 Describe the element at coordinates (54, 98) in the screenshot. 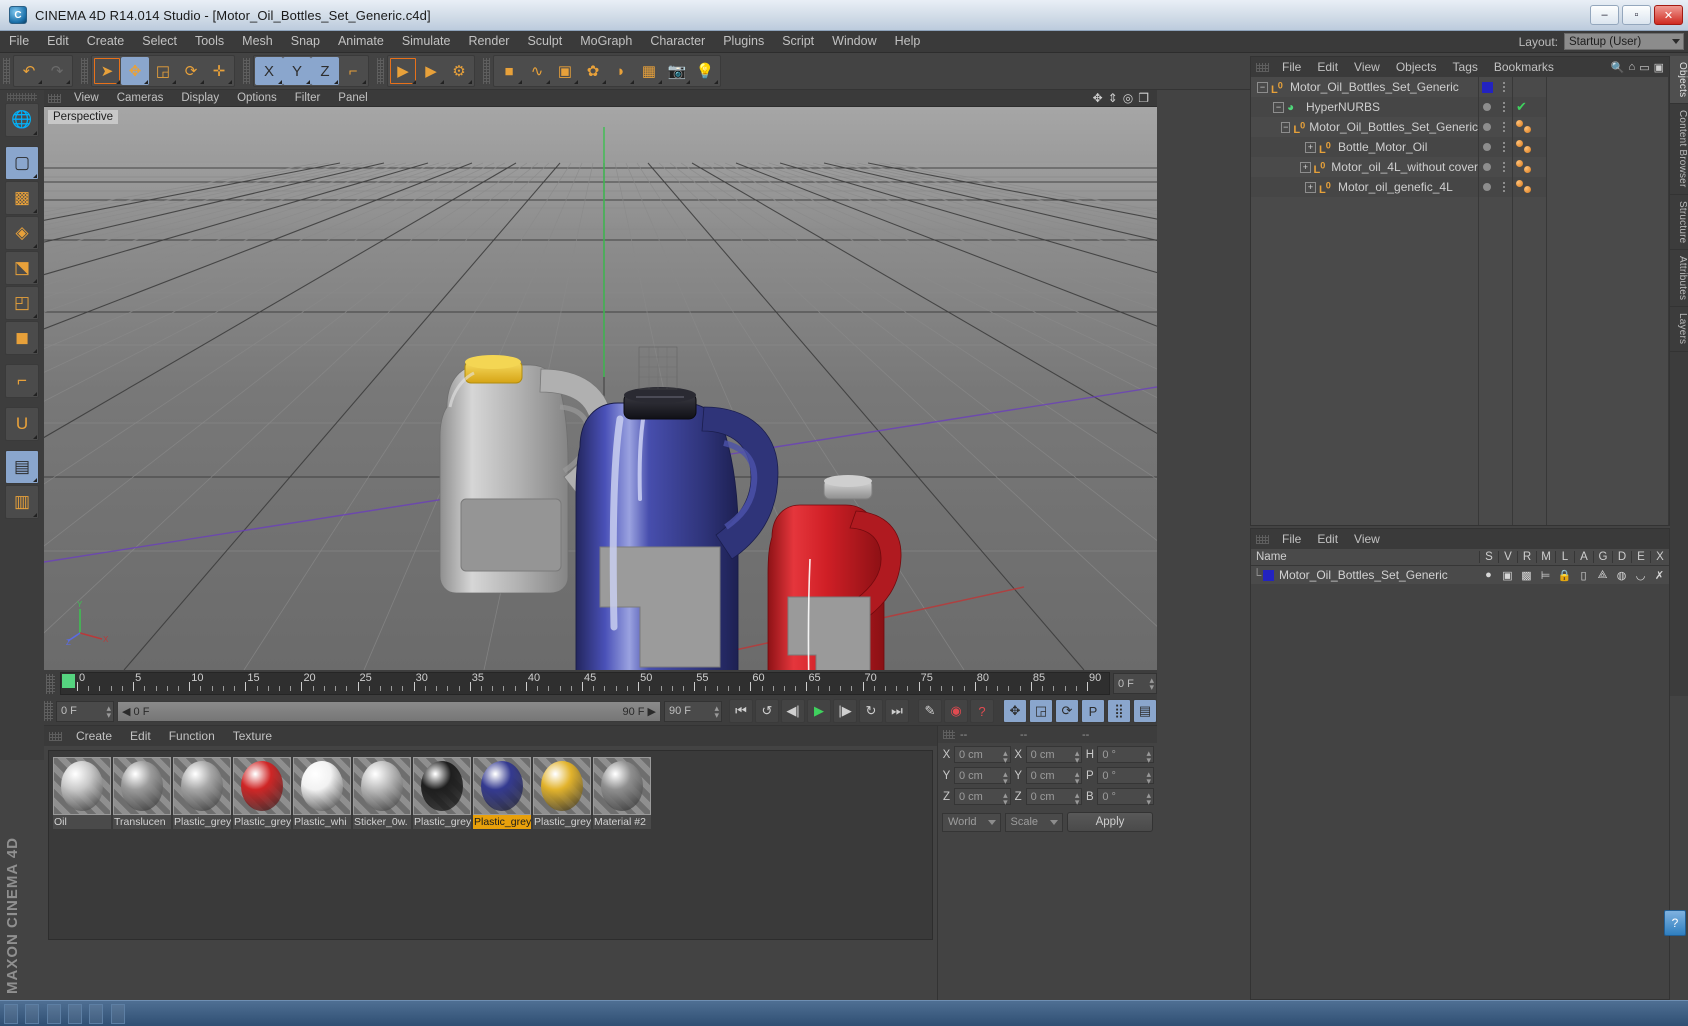

I see `viewport-menu-grip` at that location.